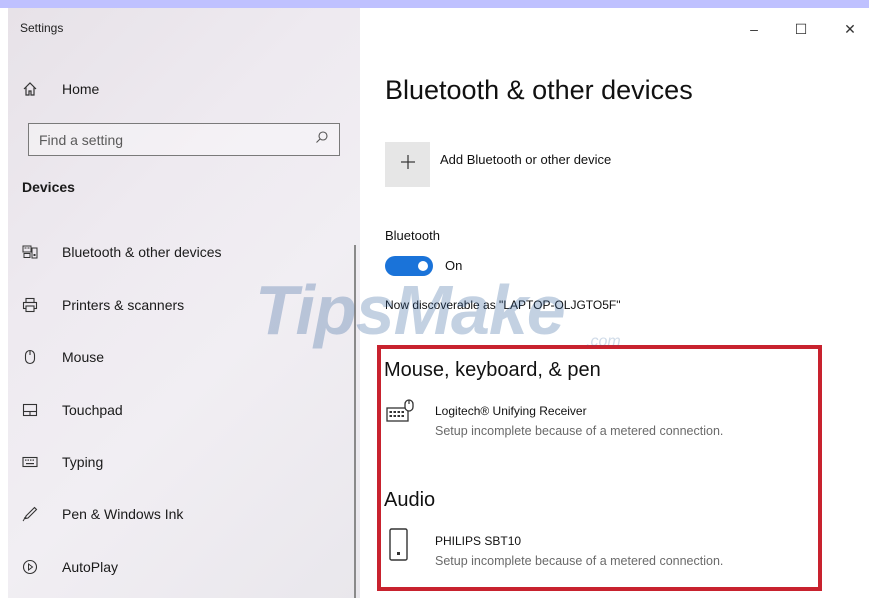 This screenshot has height=598, width=869. I want to click on top-border-strip, so click(434, 4).